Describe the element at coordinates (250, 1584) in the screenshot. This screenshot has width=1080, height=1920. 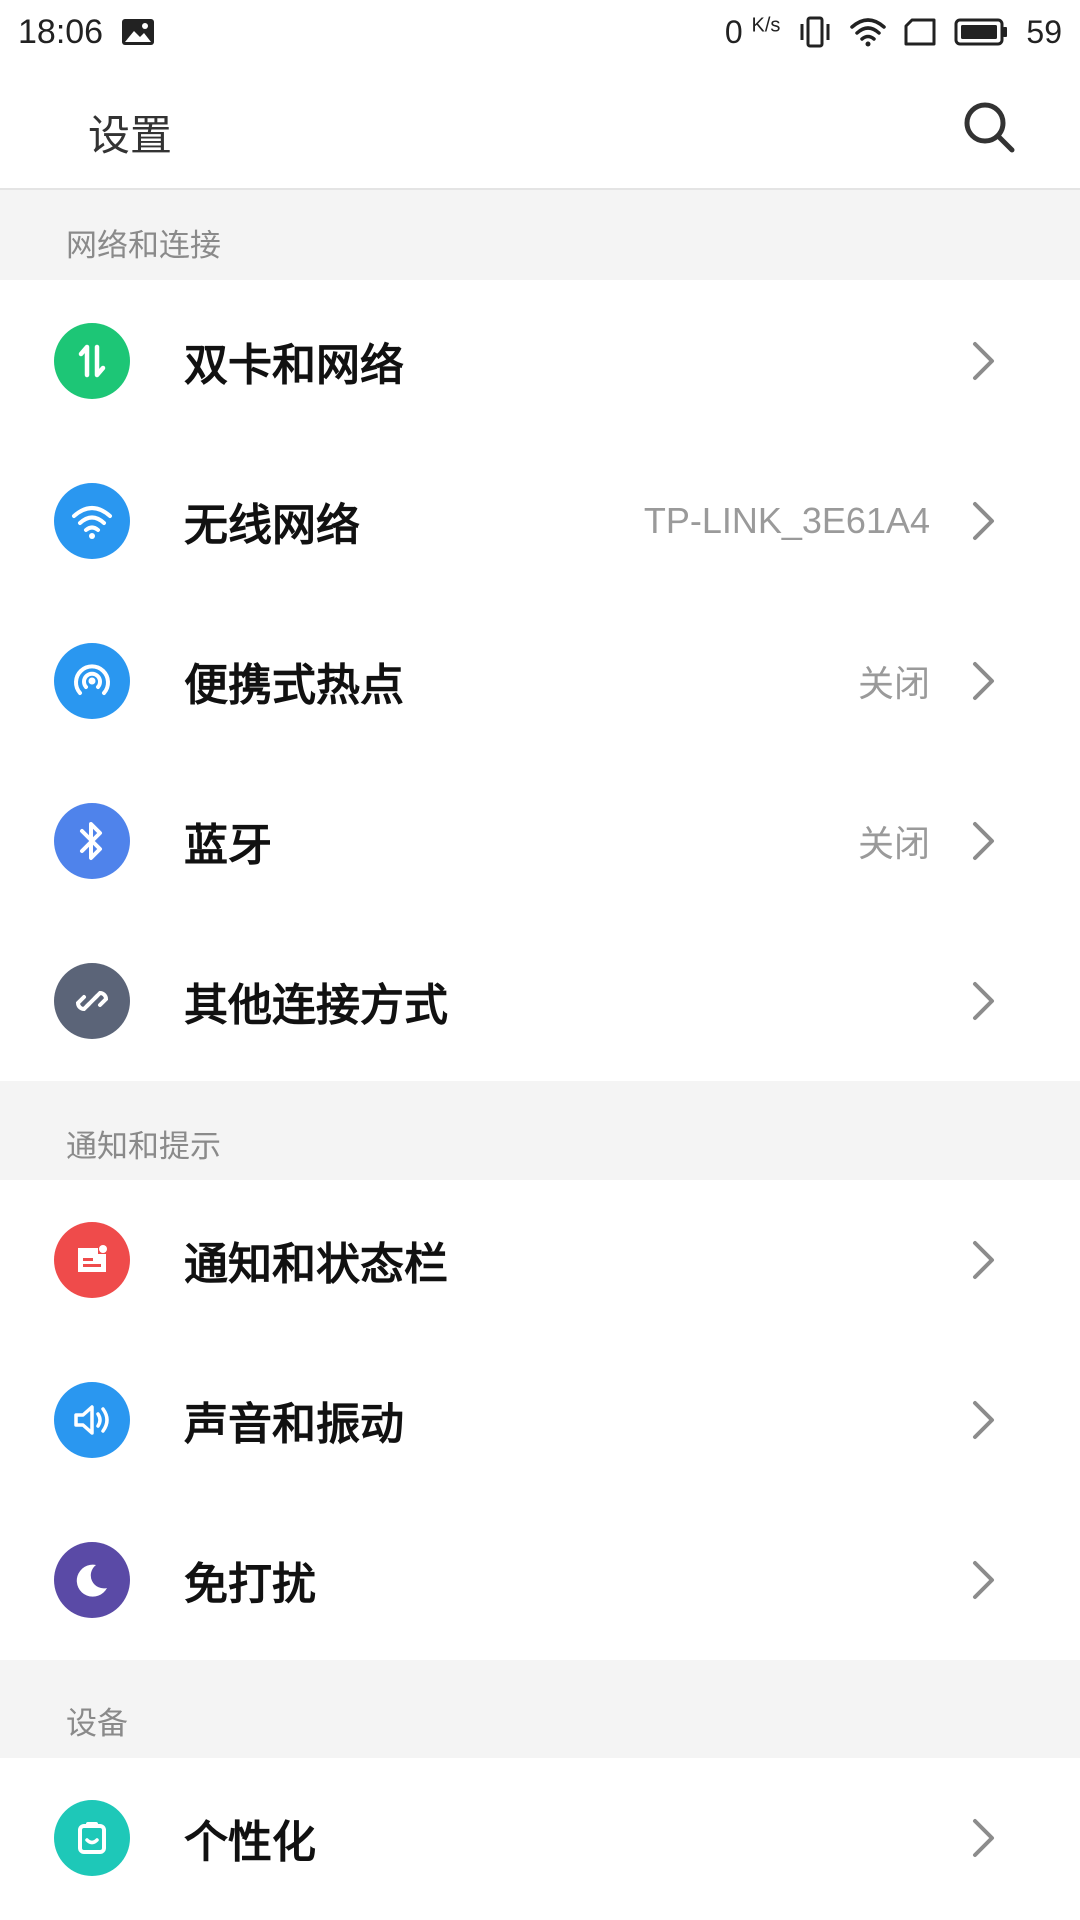
I see `item-label: 免打扰` at that location.